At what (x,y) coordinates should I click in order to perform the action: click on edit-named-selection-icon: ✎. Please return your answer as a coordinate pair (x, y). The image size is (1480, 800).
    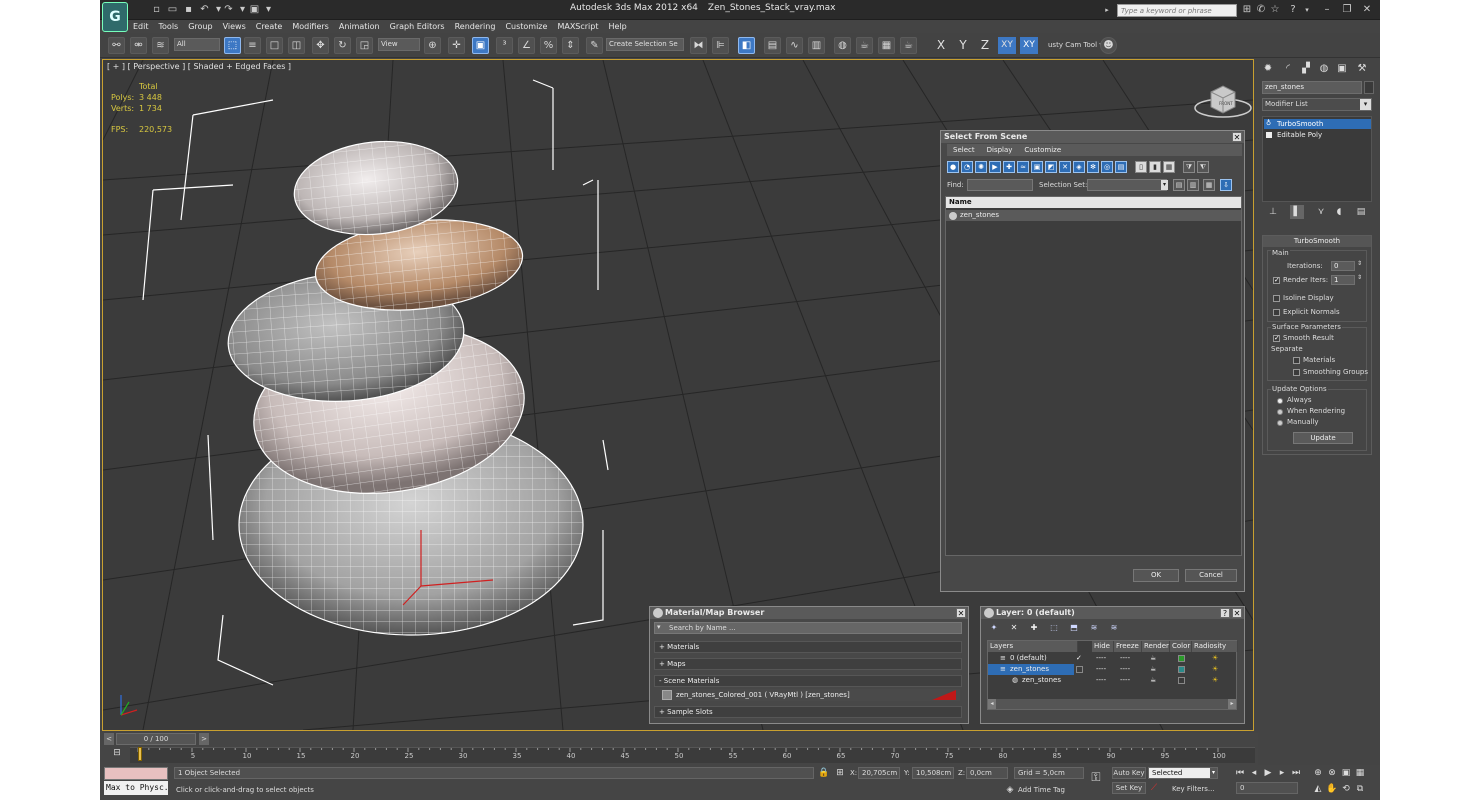
    Looking at the image, I should click on (594, 45).